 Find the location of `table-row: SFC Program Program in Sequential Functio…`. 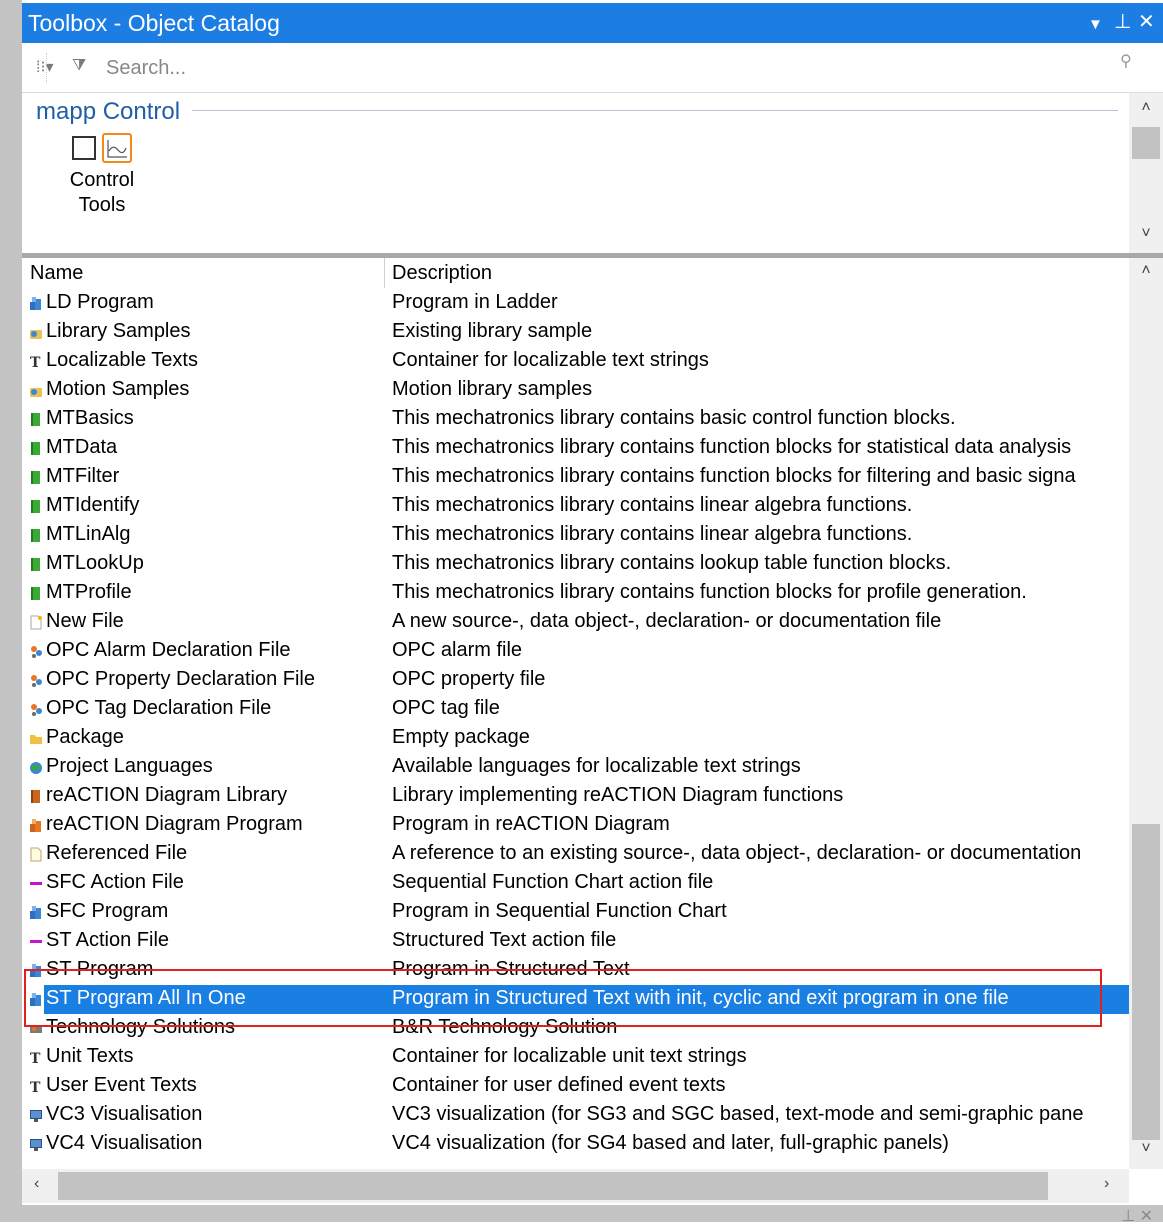

table-row: SFC Program Program in Sequential Functio… is located at coordinates (575, 912).